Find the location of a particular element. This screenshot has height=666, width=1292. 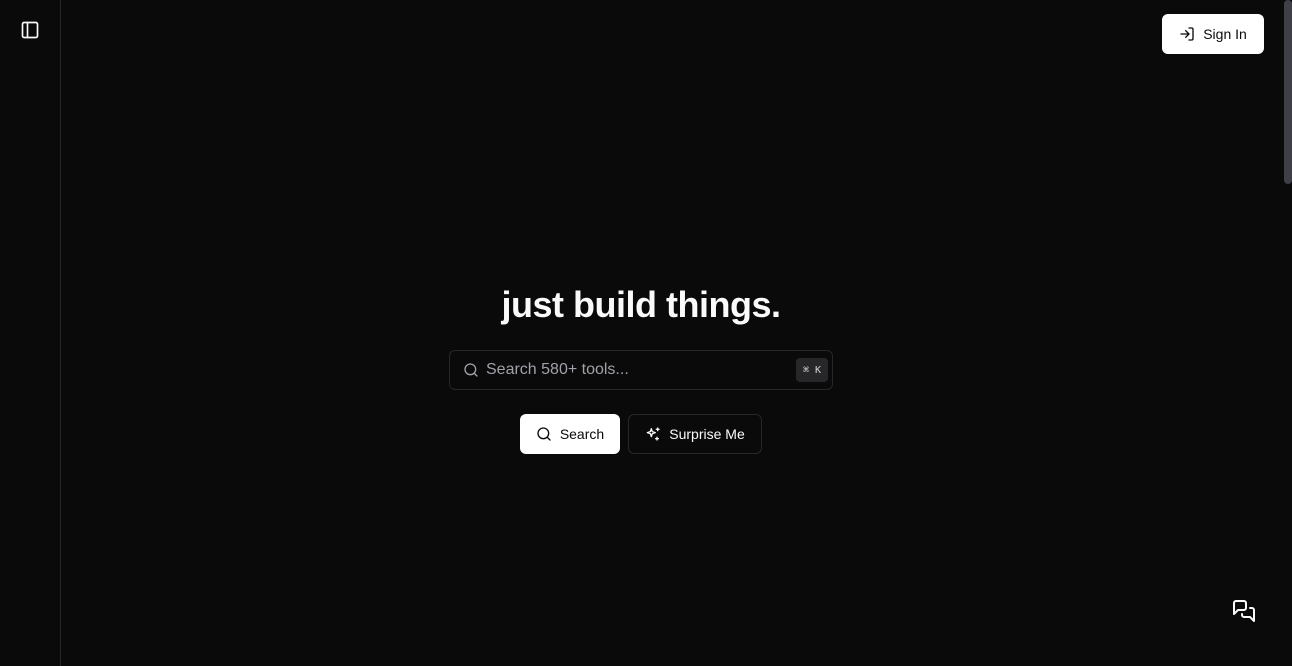

sign-in-label: Sign In is located at coordinates (1225, 34).